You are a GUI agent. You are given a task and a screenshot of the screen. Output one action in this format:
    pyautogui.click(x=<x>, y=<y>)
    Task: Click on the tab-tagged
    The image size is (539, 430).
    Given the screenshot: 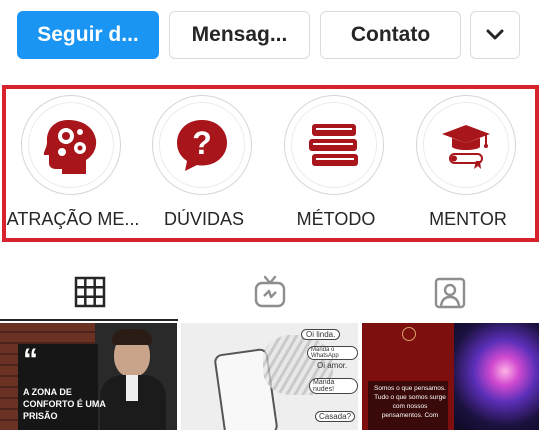 What is the action you would take?
    pyautogui.click(x=449, y=292)
    